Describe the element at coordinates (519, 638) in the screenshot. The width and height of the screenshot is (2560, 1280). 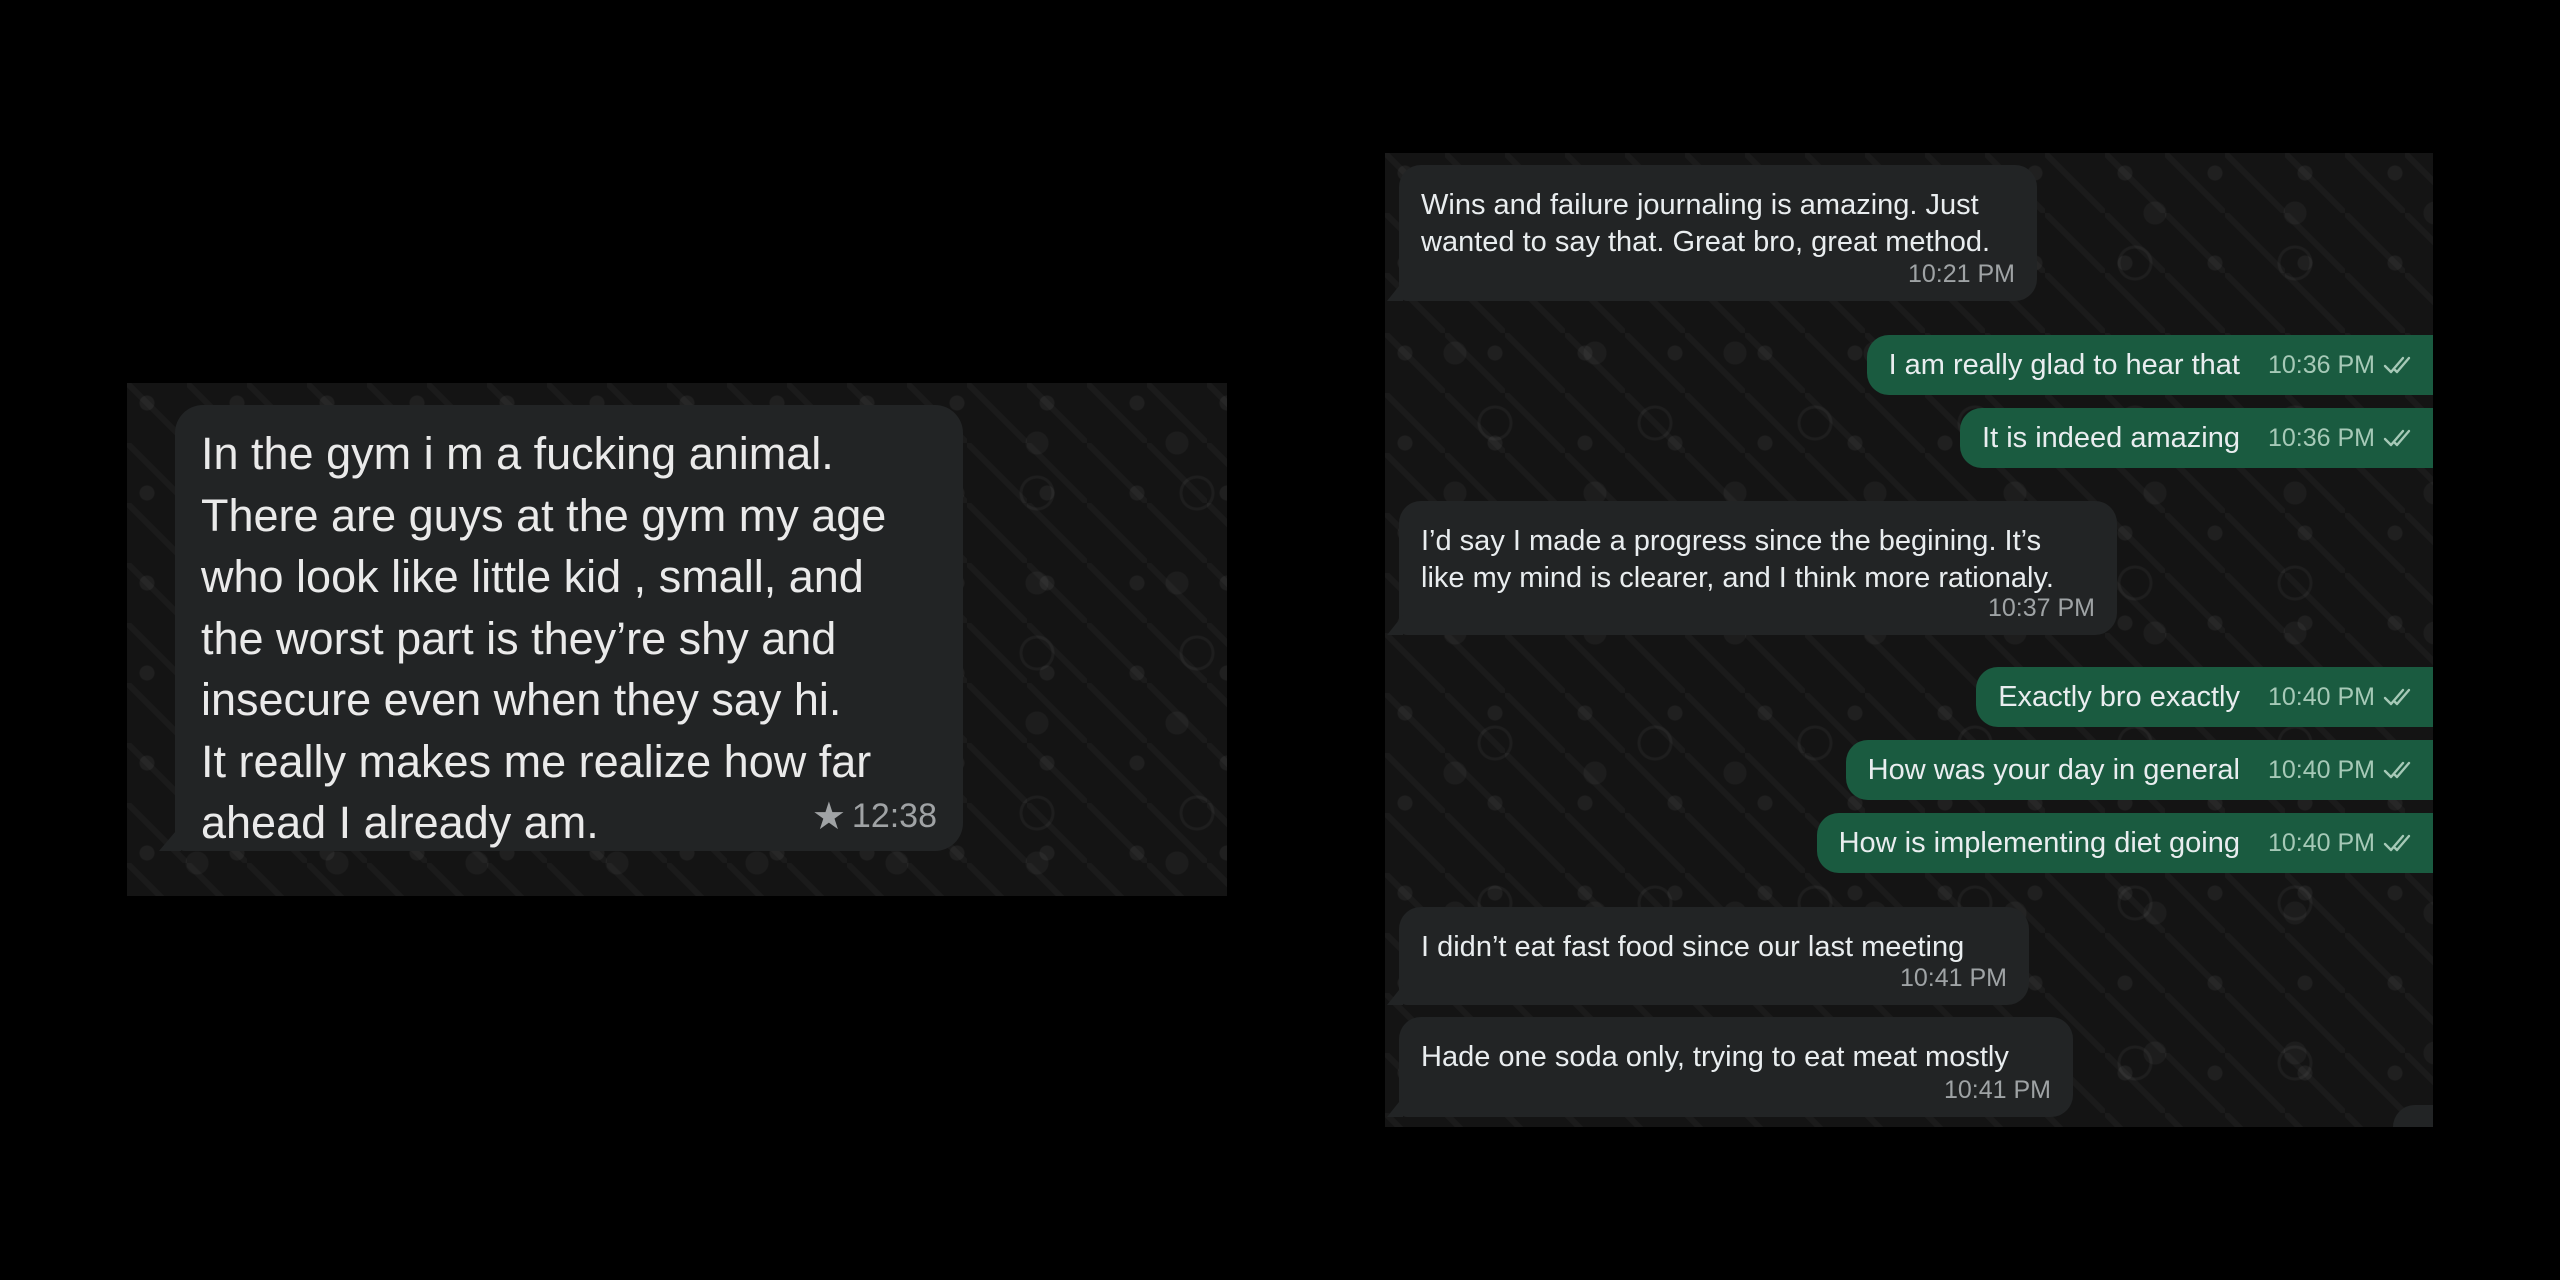
I see `message-line: the worst part is they’re shy and` at that location.